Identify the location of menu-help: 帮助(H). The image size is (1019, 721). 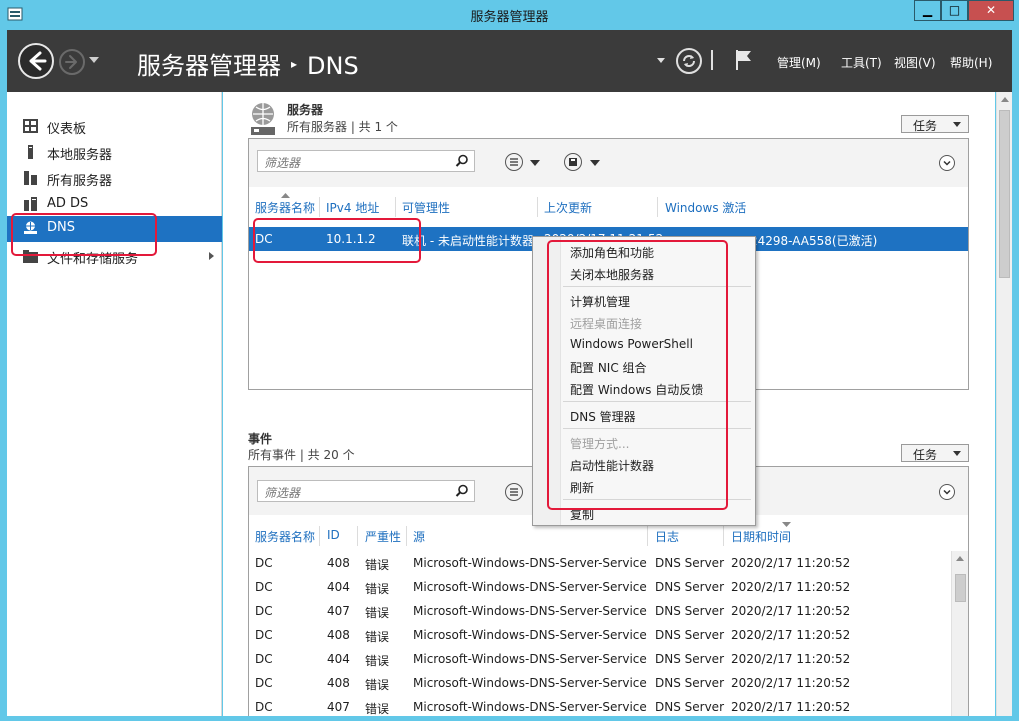
(971, 62).